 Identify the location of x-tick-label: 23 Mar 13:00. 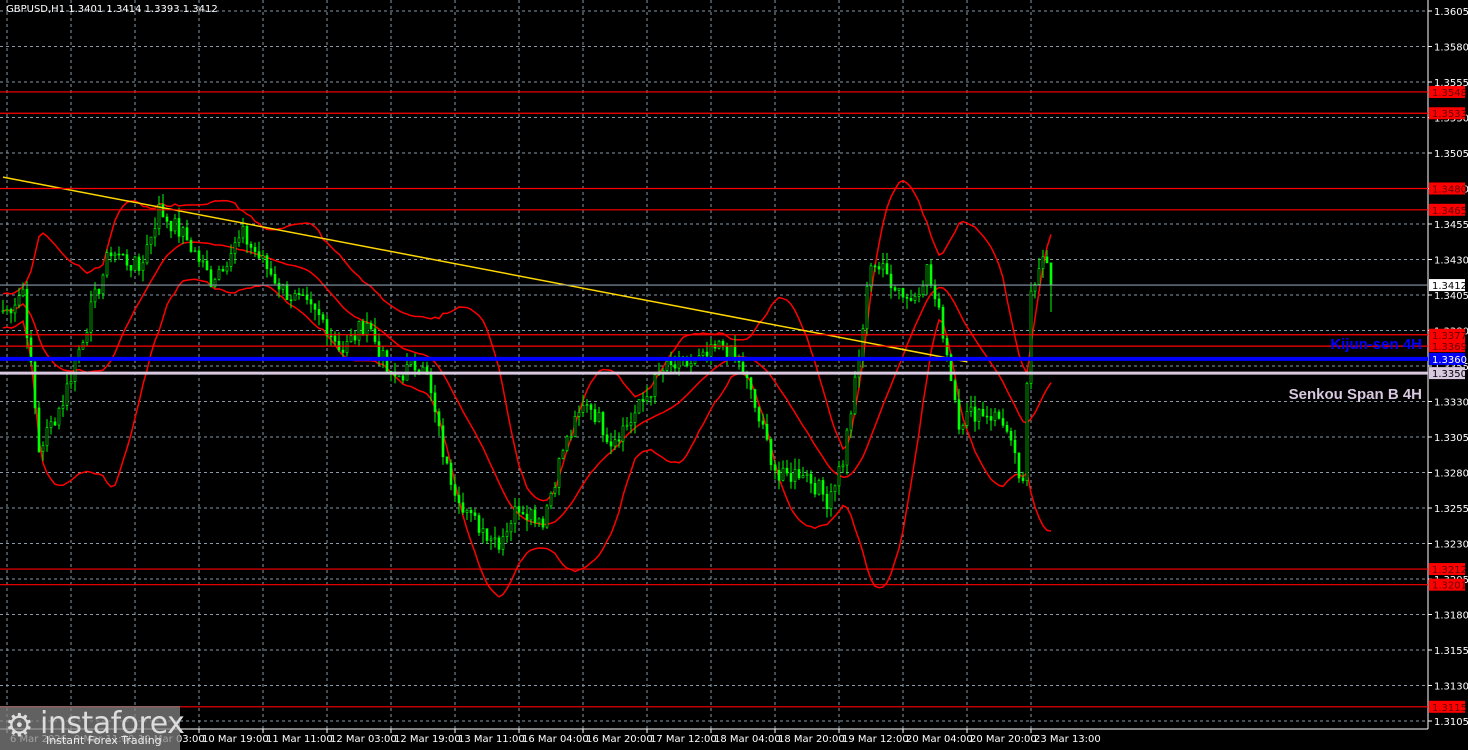
(1067, 739).